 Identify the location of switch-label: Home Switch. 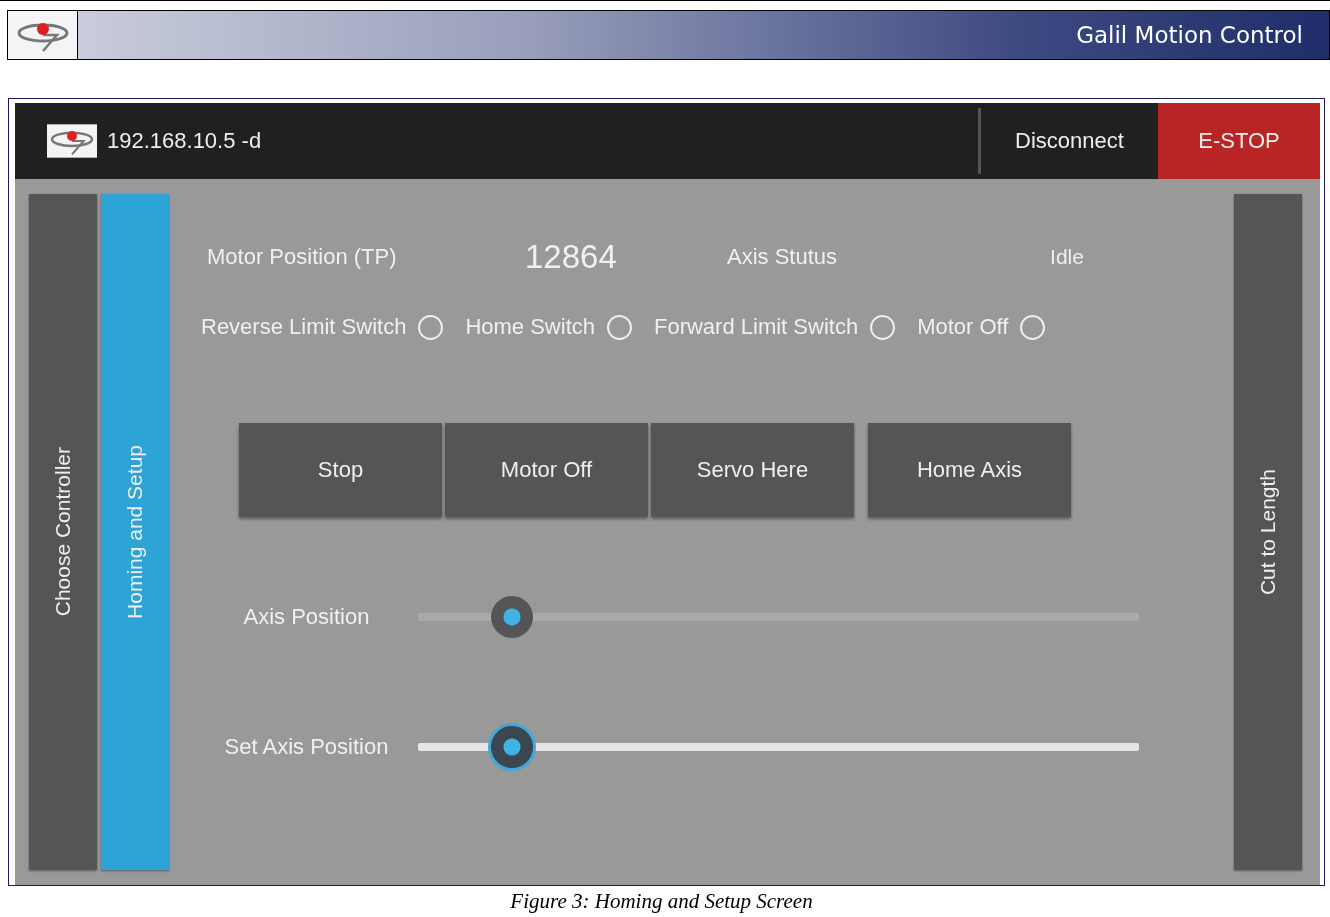
(530, 327).